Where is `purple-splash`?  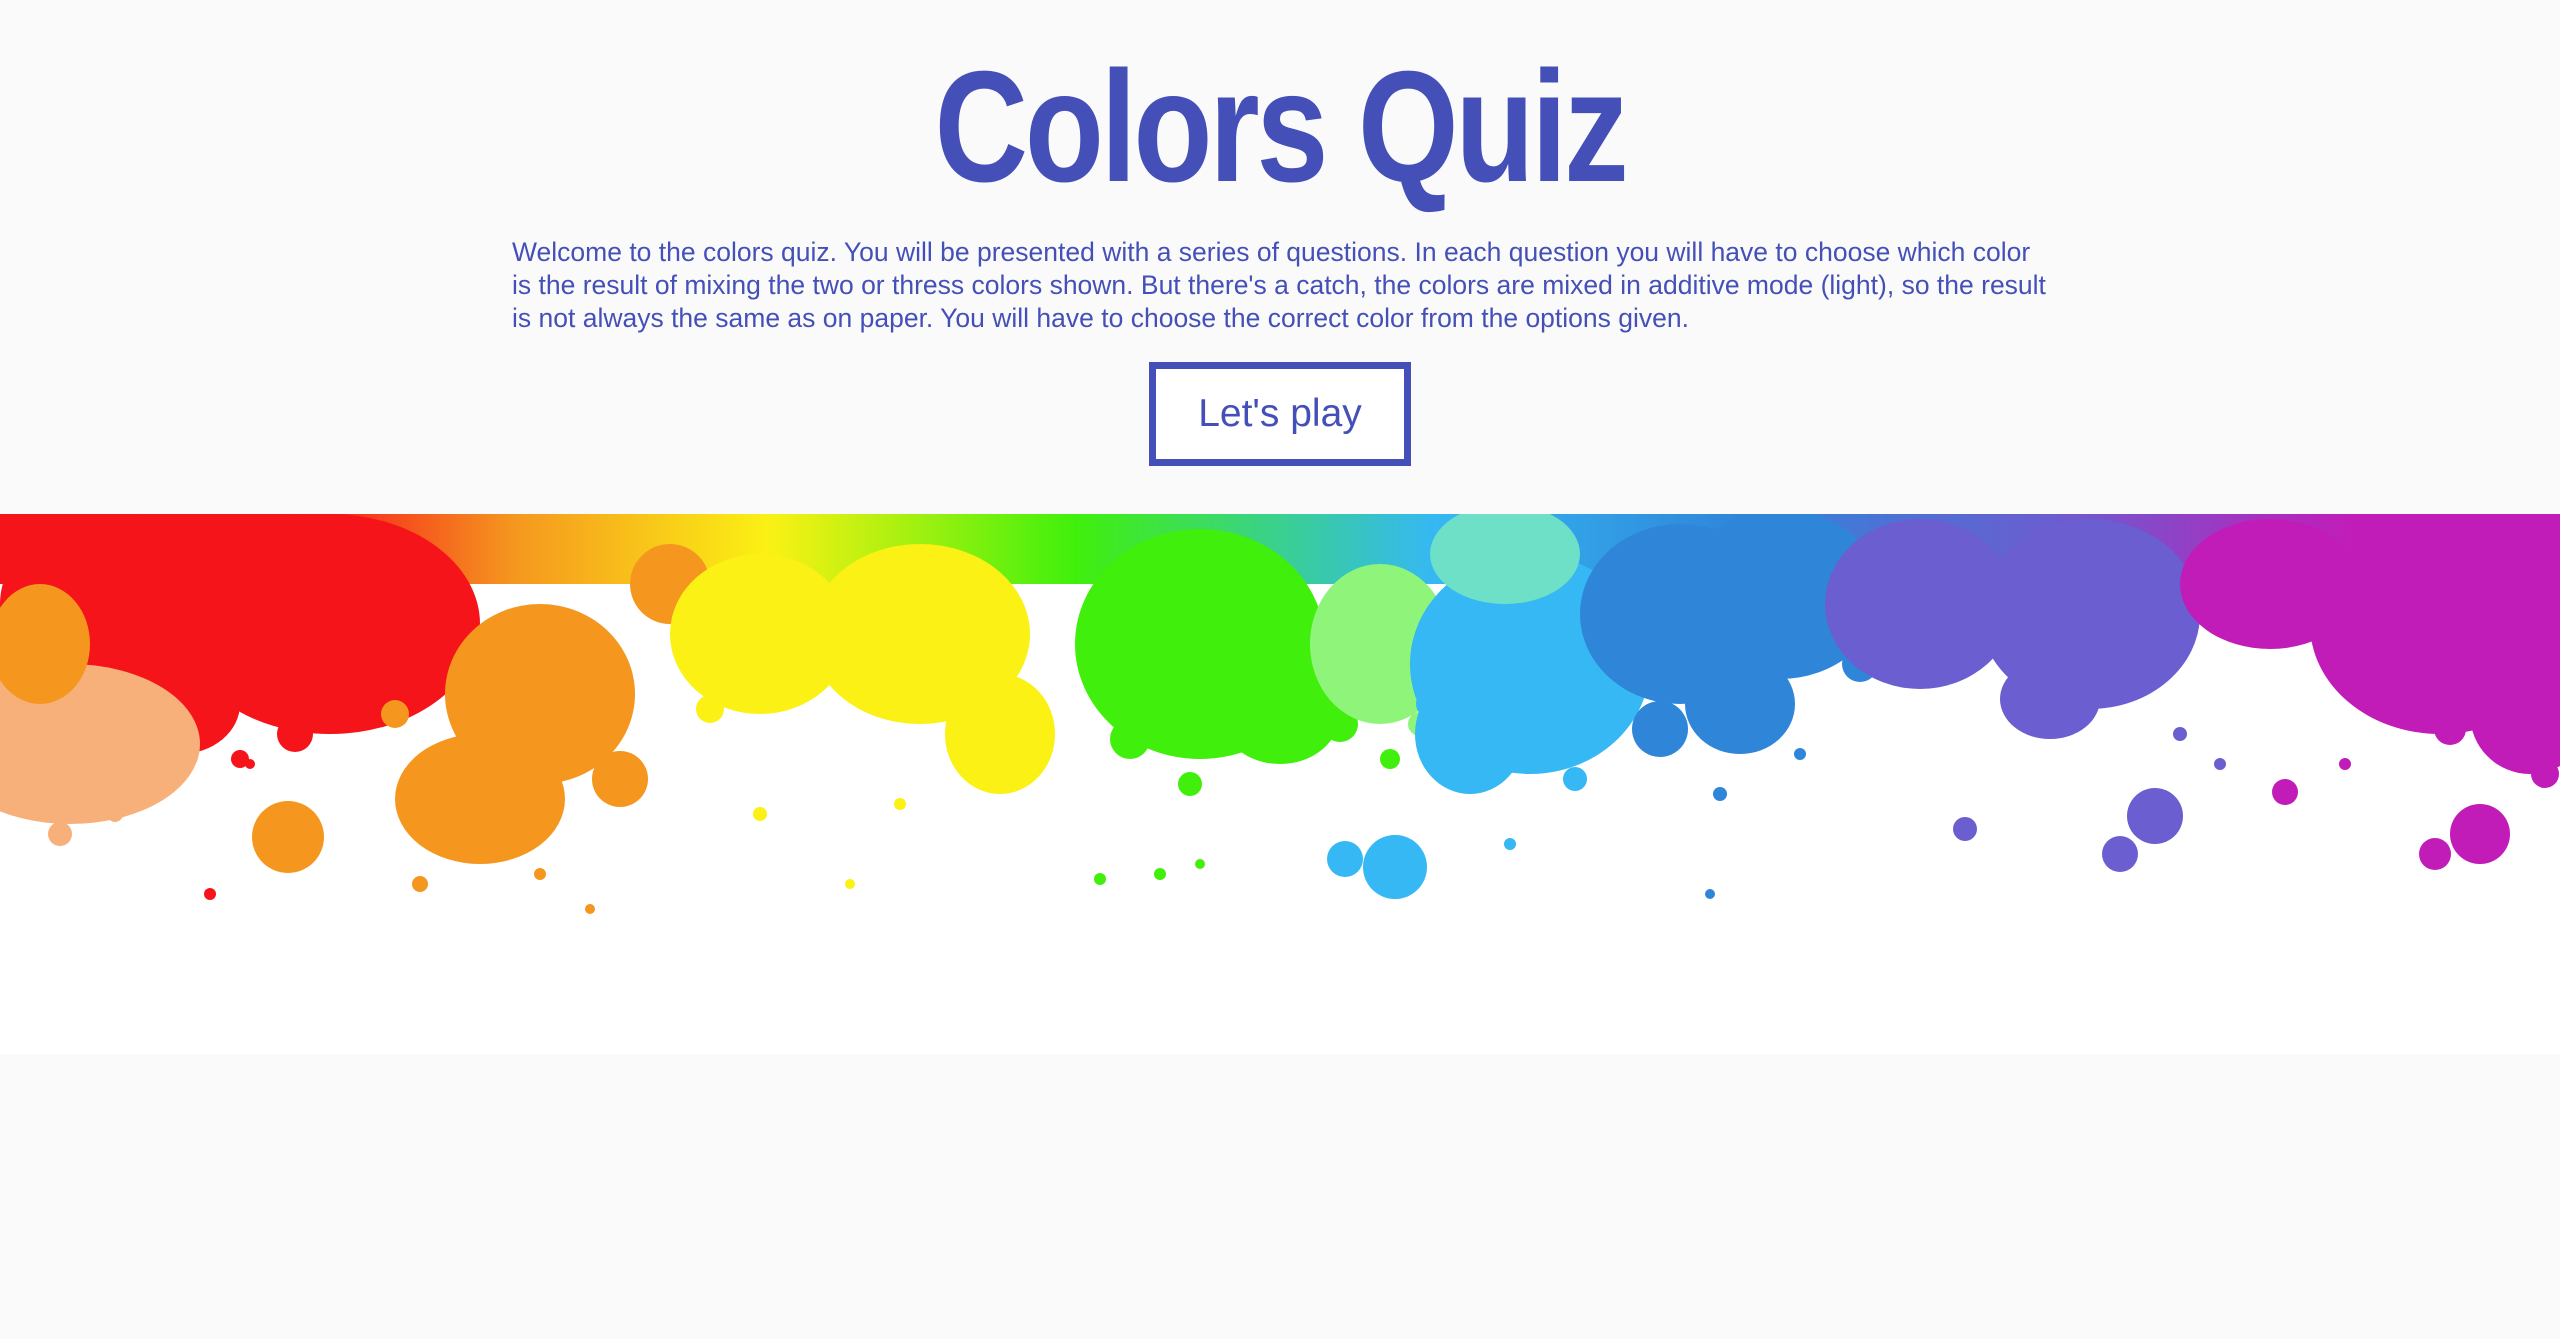
purple-splash is located at coordinates (2025, 695).